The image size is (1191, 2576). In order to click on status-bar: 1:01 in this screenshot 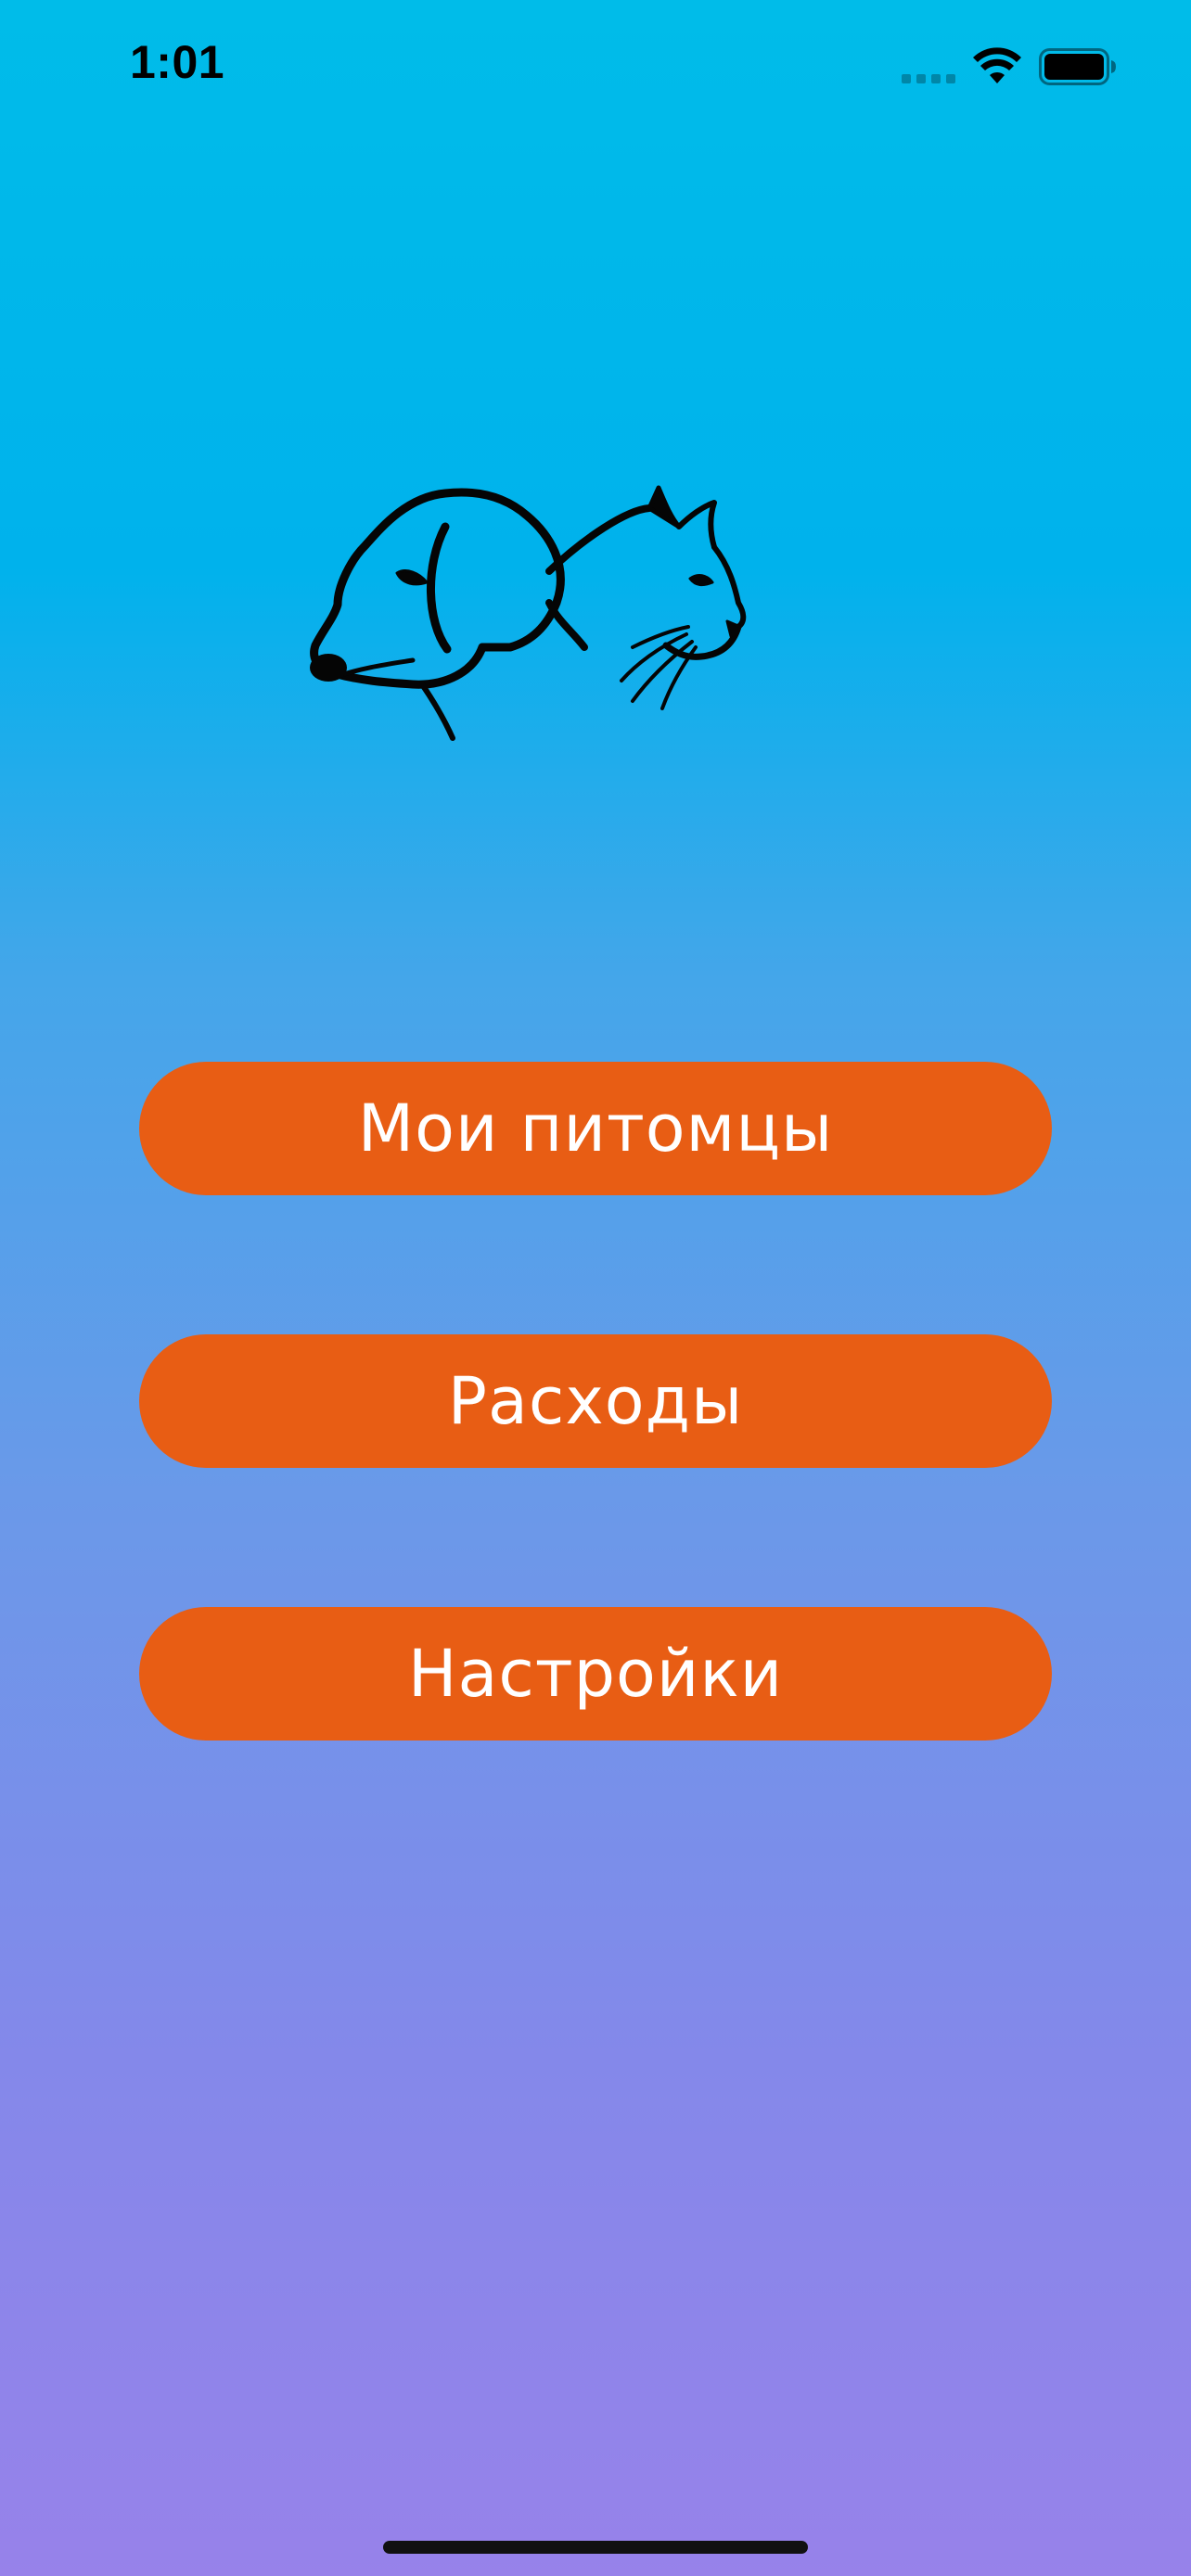, I will do `click(595, 69)`.